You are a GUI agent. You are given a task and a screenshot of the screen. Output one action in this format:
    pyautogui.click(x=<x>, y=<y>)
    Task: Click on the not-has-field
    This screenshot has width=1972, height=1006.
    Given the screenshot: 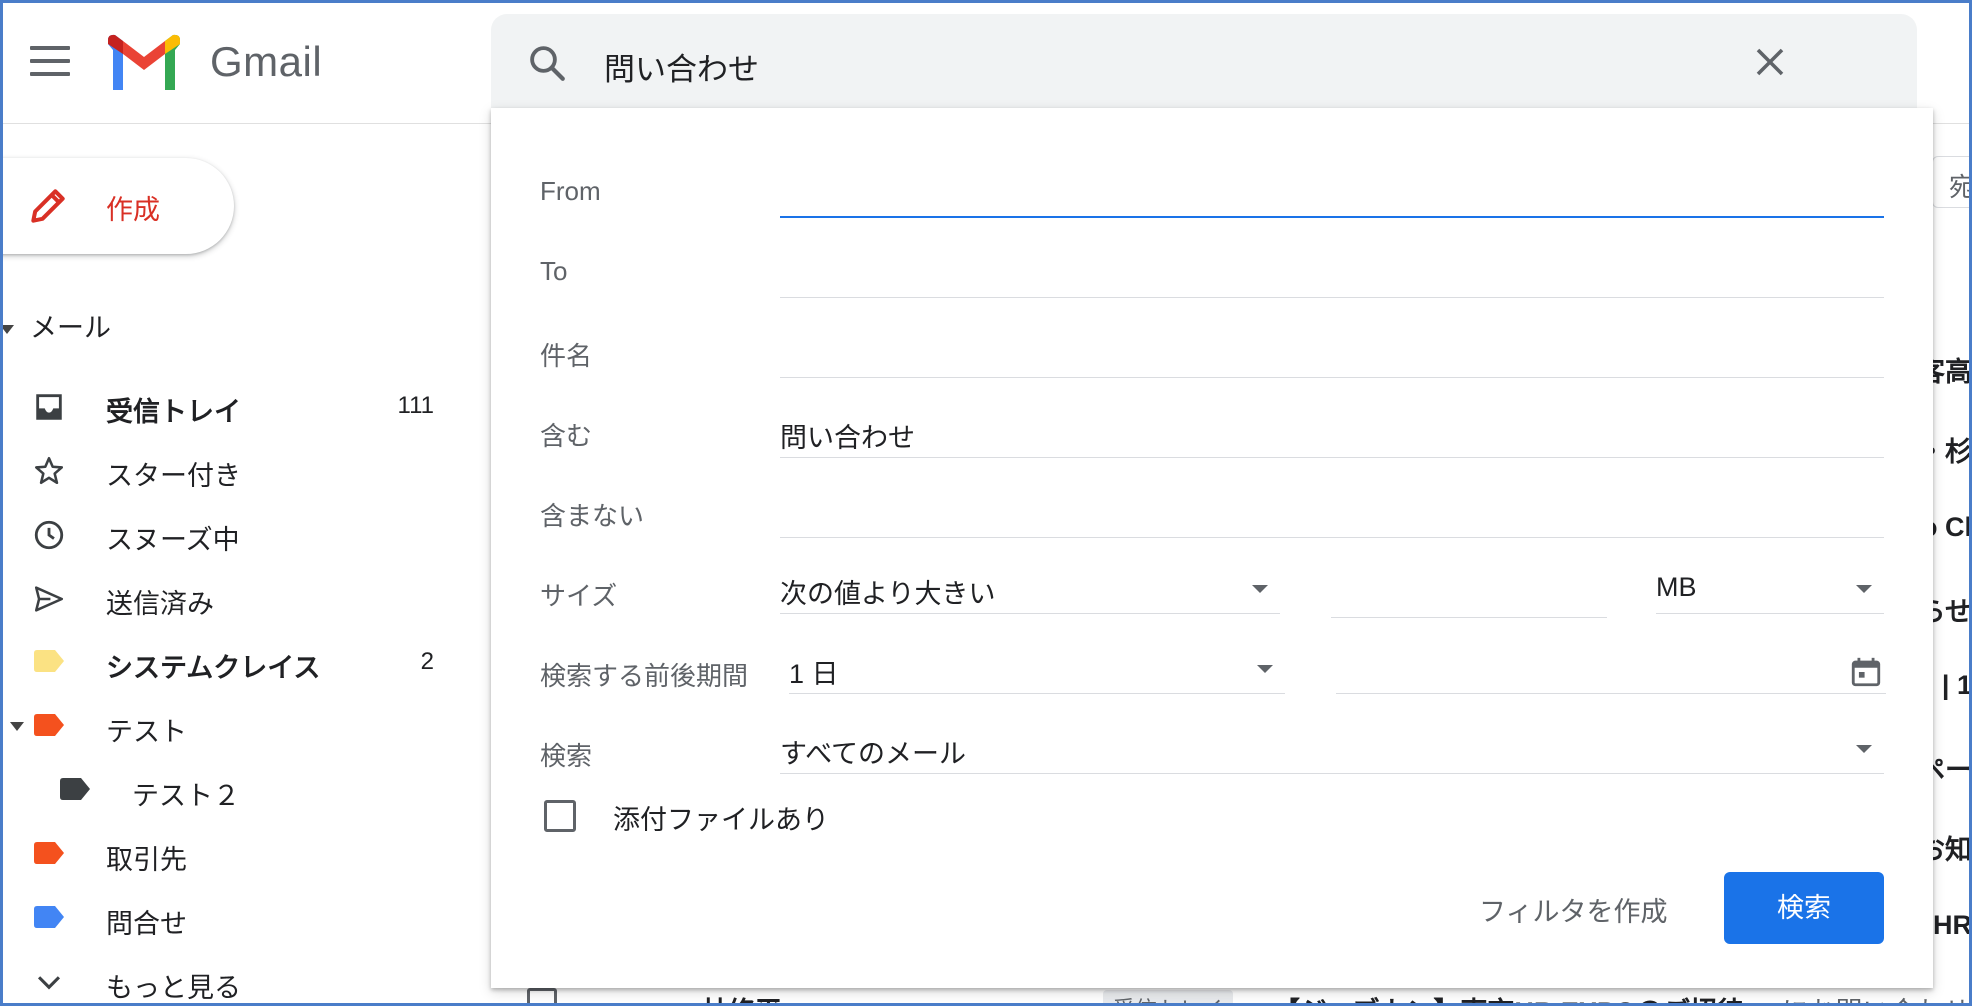 What is the action you would take?
    pyautogui.click(x=1332, y=509)
    